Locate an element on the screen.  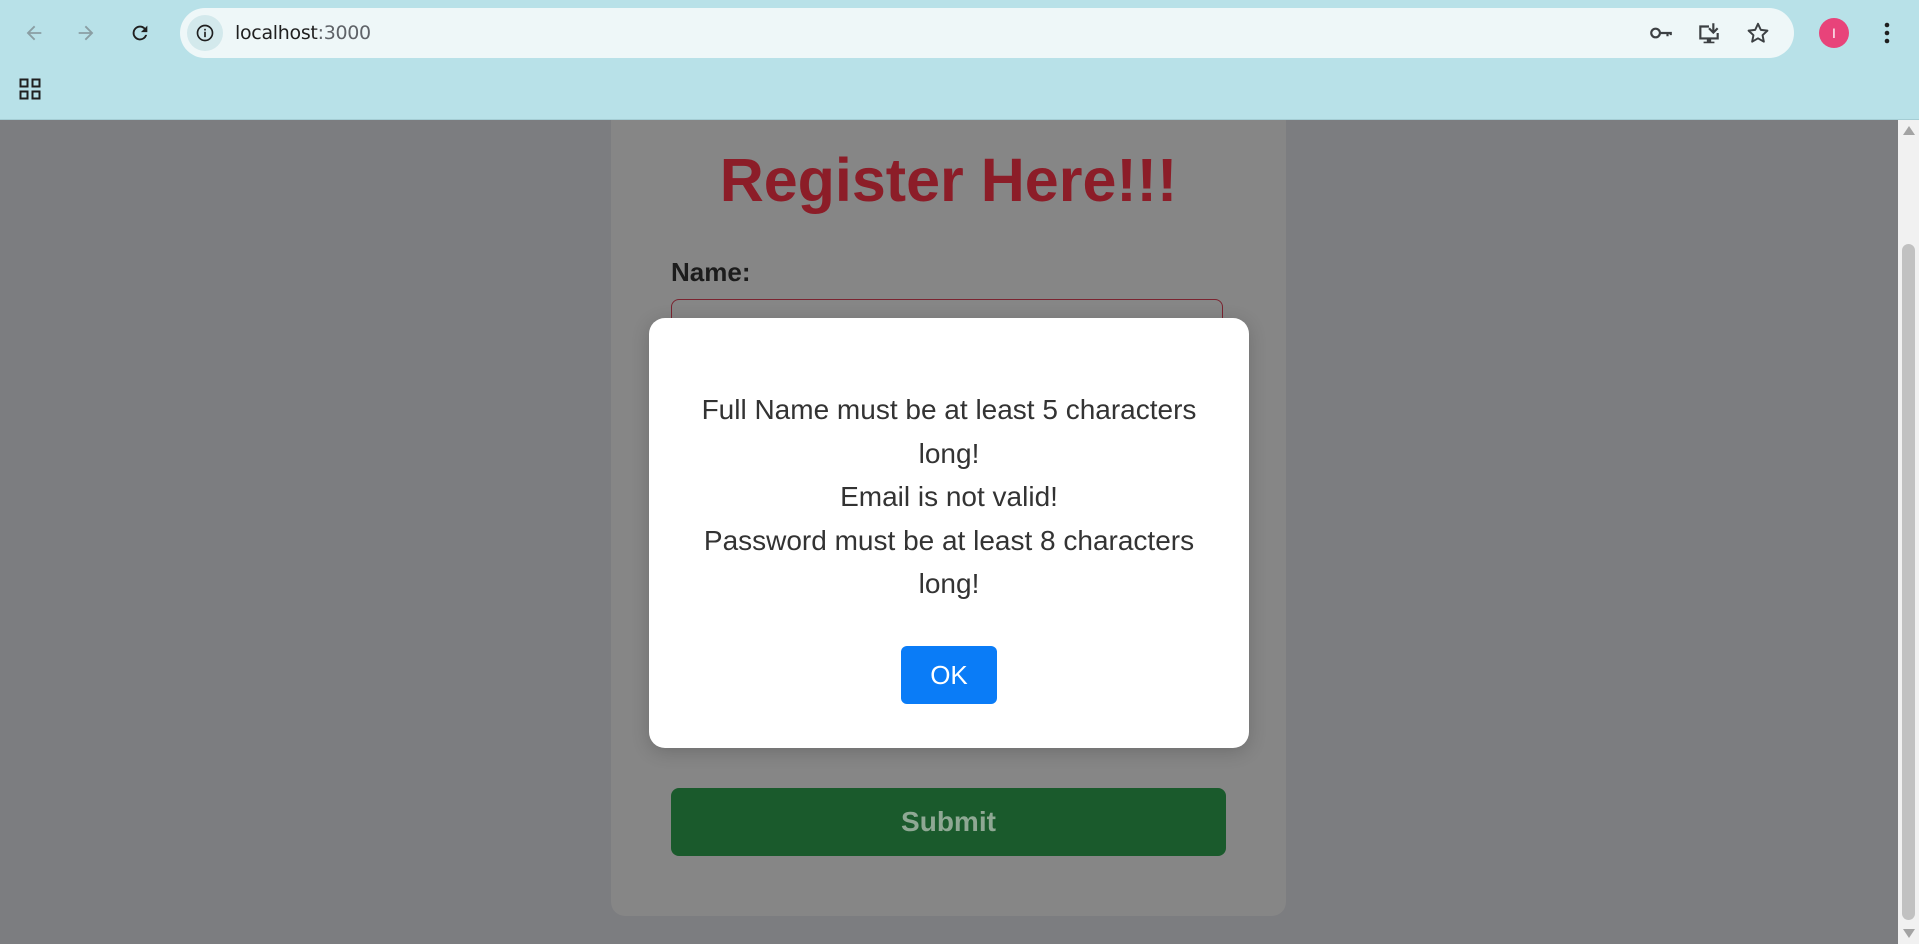
arrow-left-icon is located at coordinates (34, 33).